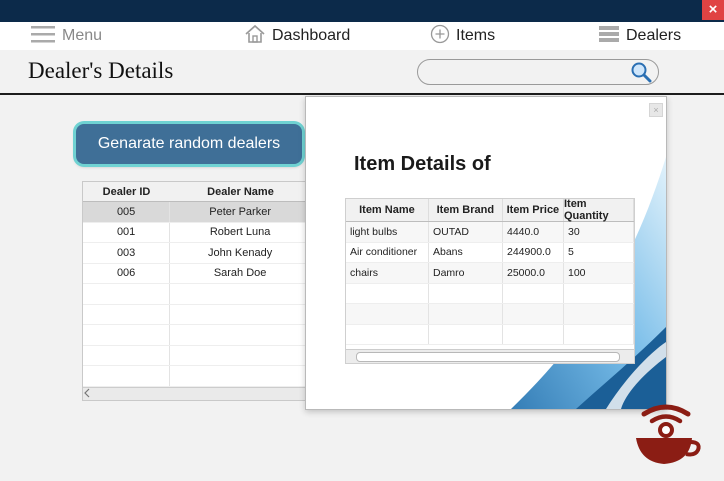 Image resolution: width=724 pixels, height=481 pixels. I want to click on table-row: 005 Peter Parker, so click(197, 212).